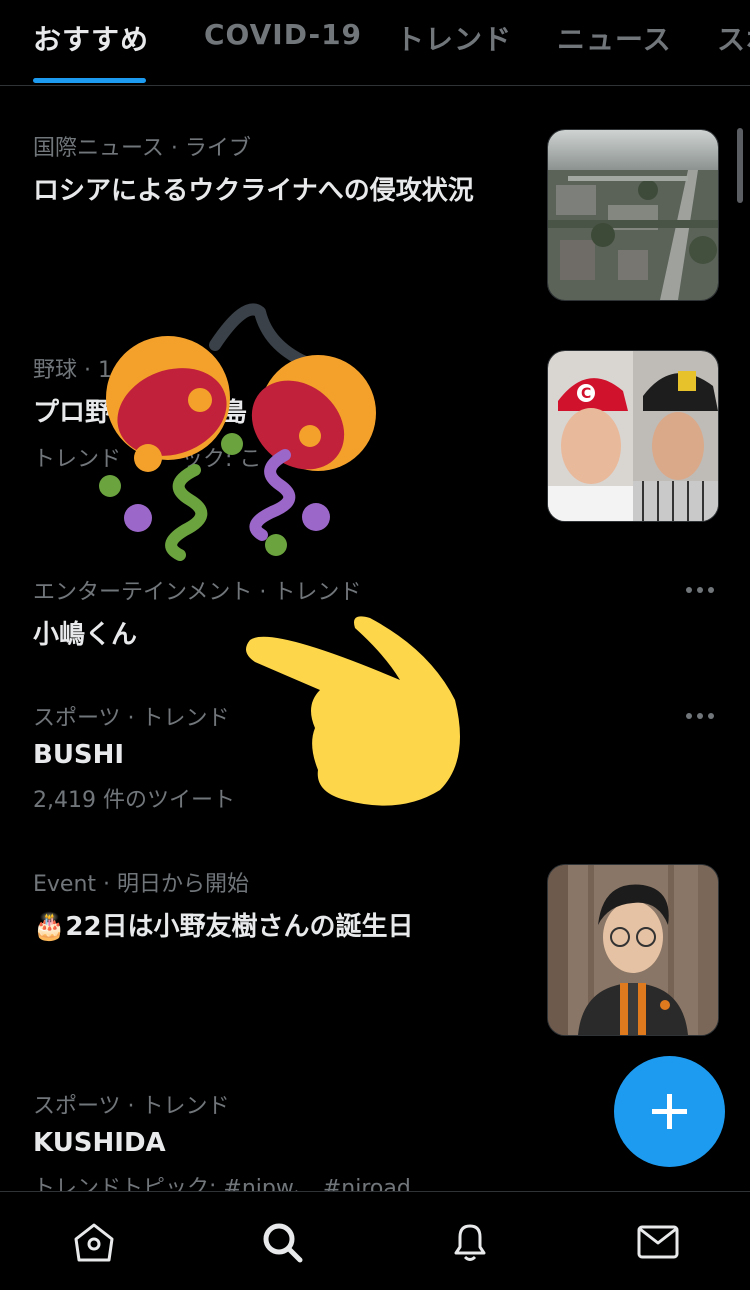 The height and width of the screenshot is (1290, 750). What do you see at coordinates (383, 612) in the screenshot?
I see `trend-item: エンターテインメント · トレンド 小嶋くん` at bounding box center [383, 612].